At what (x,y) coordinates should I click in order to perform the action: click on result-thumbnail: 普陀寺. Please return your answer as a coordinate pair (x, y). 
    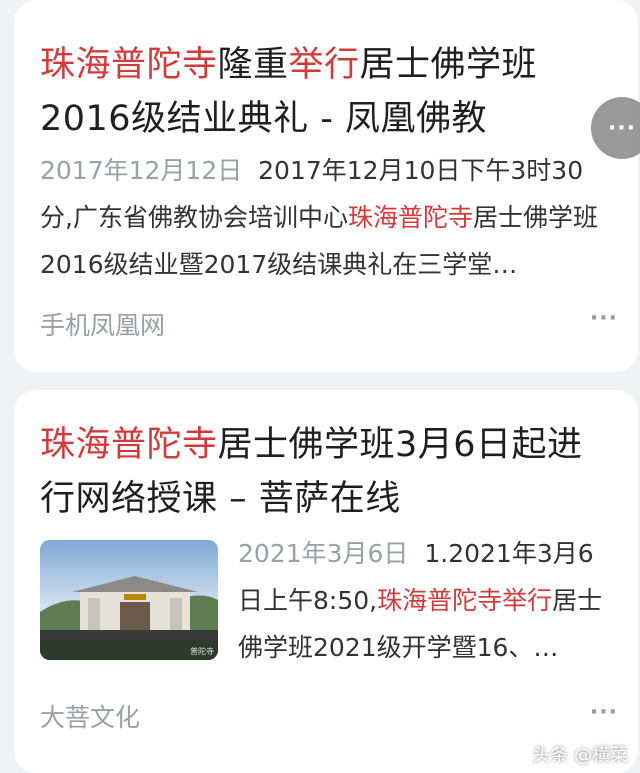
    Looking at the image, I should click on (129, 600).